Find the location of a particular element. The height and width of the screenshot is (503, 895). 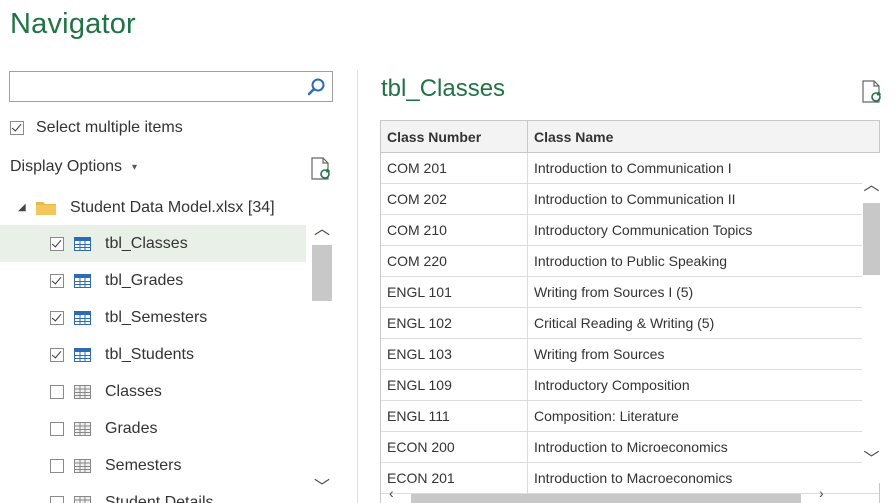

table-row: ENGL 101 Writing from Sources I (5) is located at coordinates (630, 292).